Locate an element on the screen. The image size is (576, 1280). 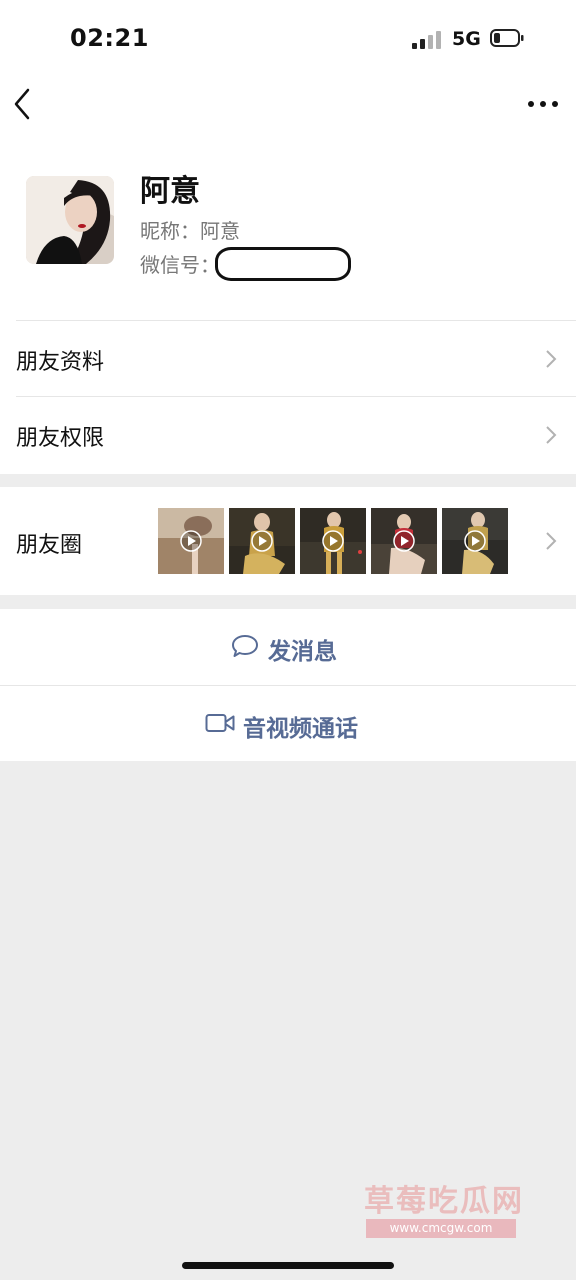
network-type: 5G is located at coordinates (466, 39).